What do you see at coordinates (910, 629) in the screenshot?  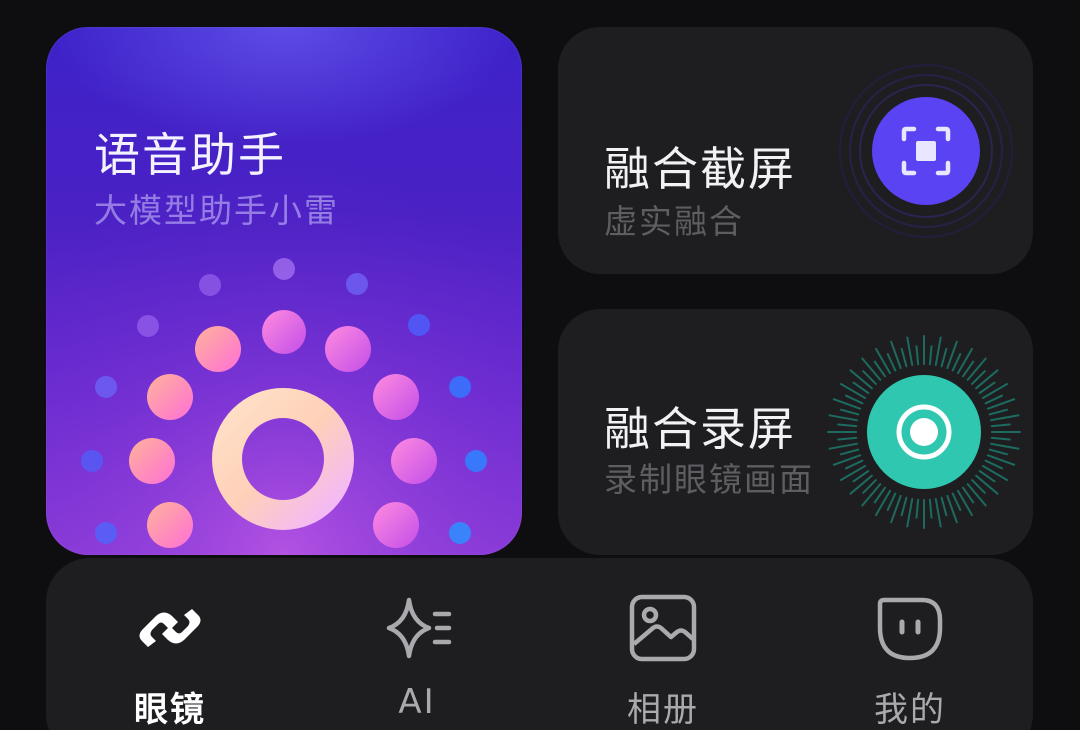 I see `profile-face-icon` at bounding box center [910, 629].